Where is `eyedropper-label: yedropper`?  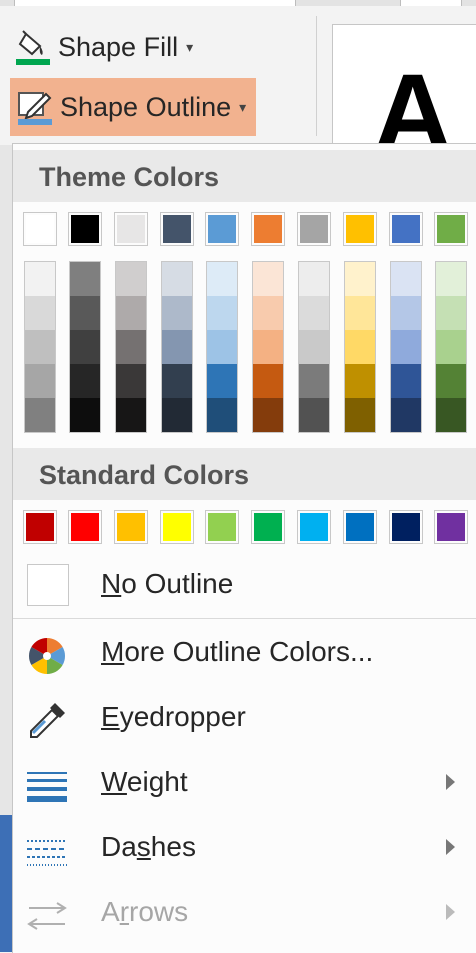 eyedropper-label: yedropper is located at coordinates (182, 716).